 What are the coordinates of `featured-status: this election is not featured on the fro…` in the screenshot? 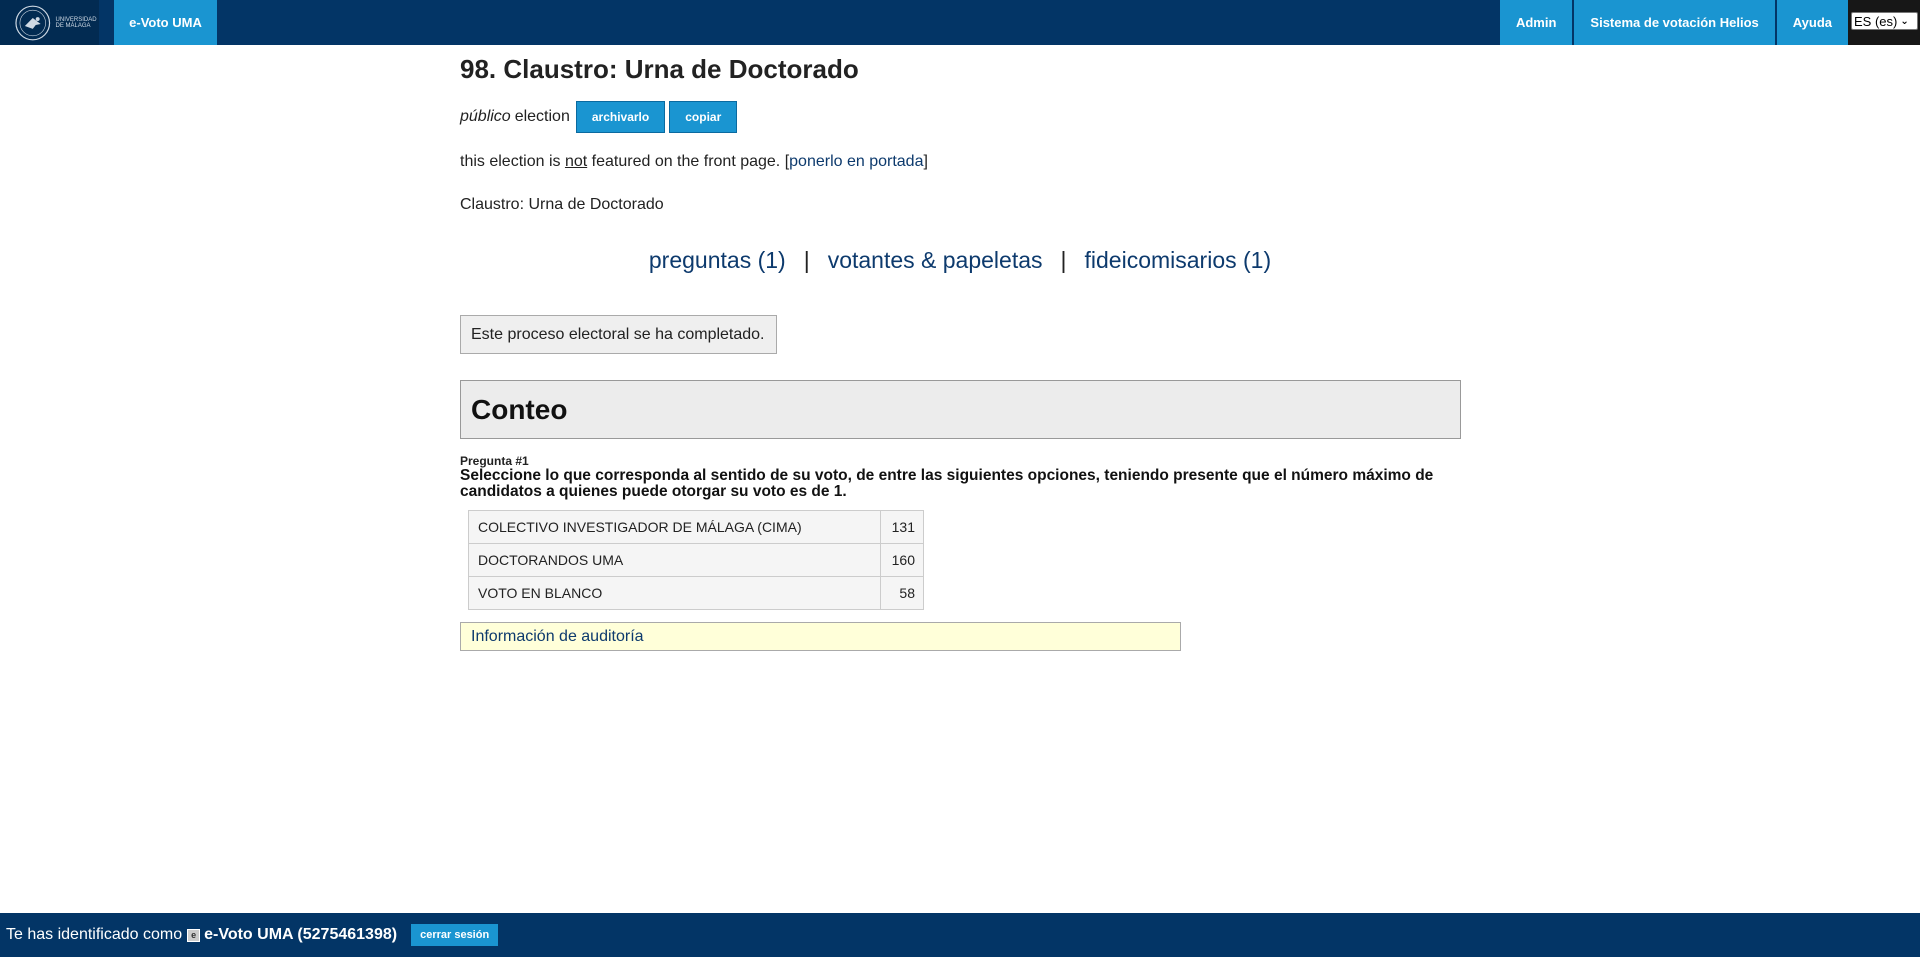 It's located at (694, 162).